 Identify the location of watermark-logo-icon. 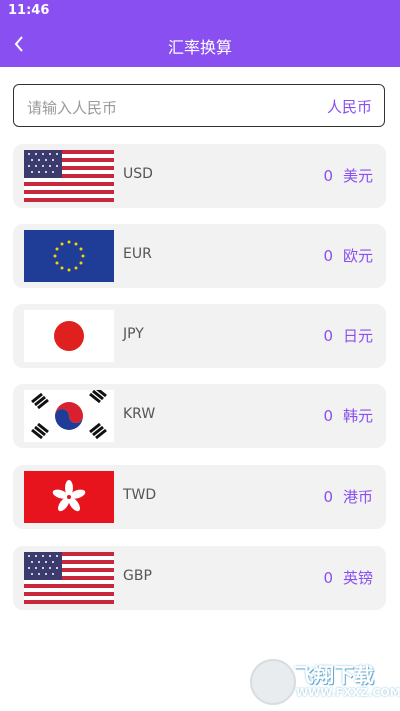
(273, 682).